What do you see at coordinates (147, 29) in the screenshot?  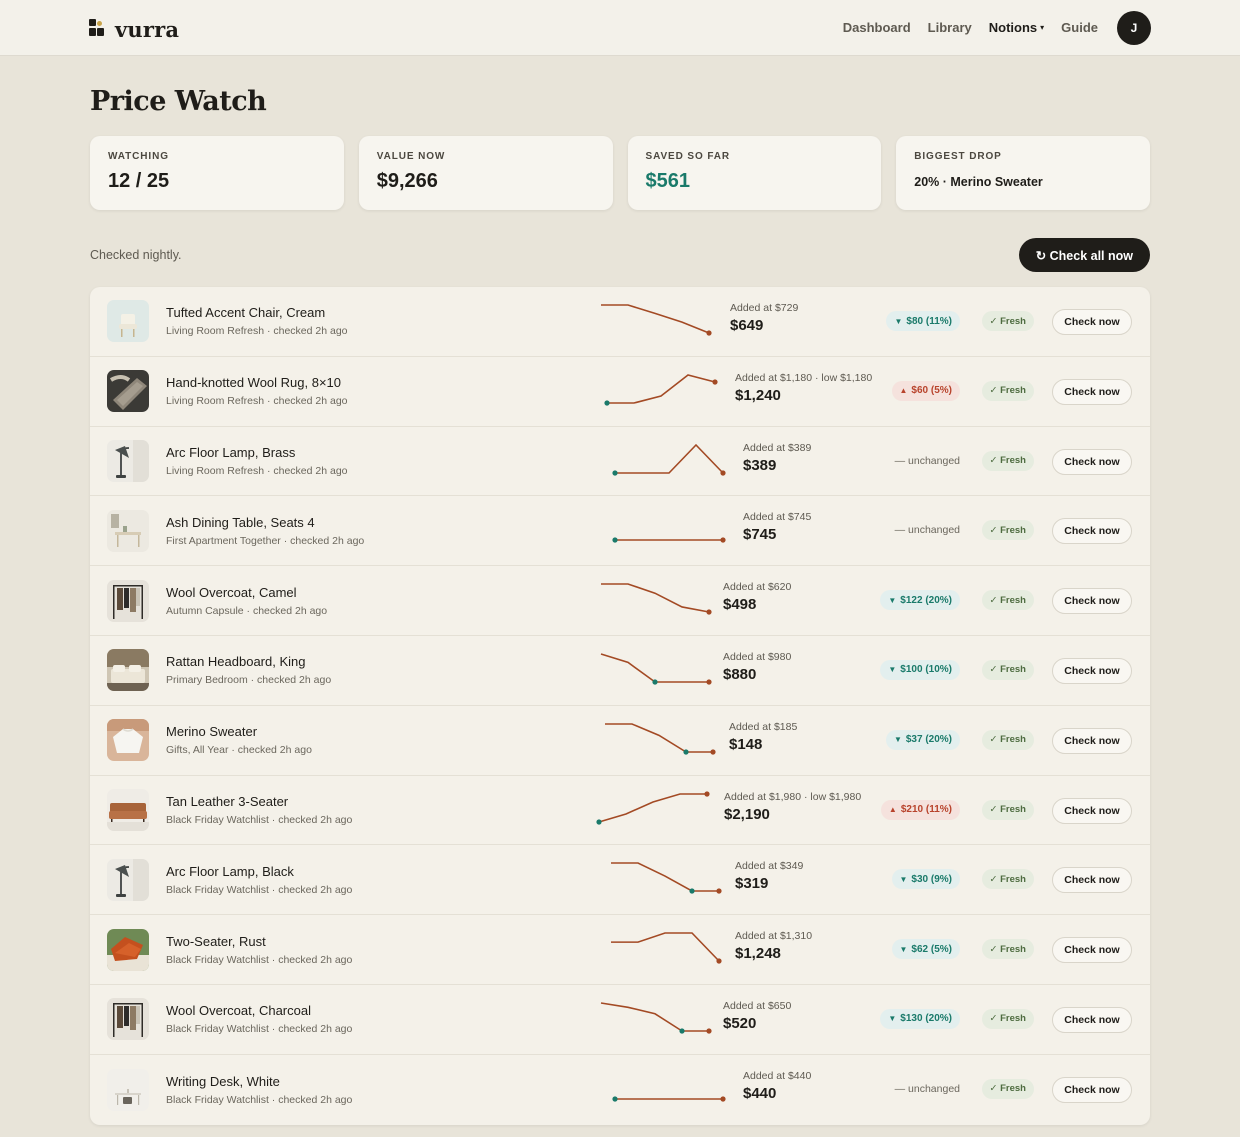 I see `brand-name: vurra` at bounding box center [147, 29].